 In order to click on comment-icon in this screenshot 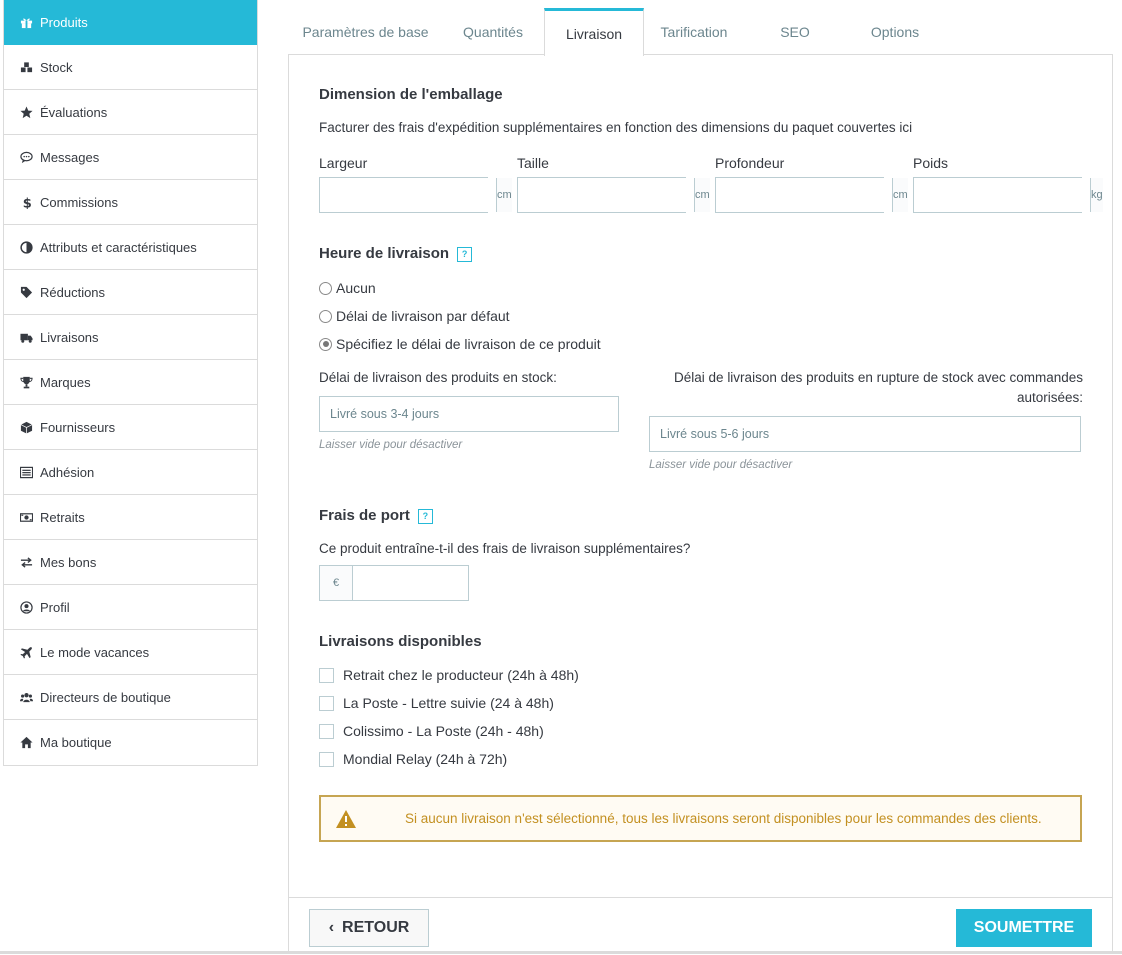, I will do `click(26, 157)`.